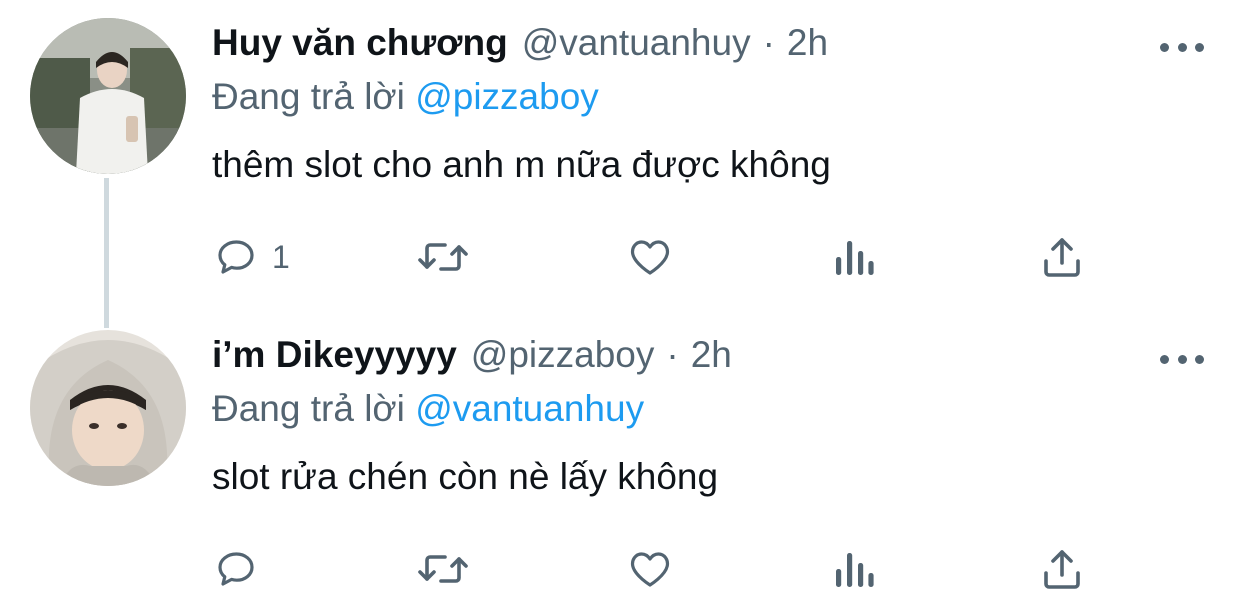  I want to click on reply-count: 1, so click(281, 256).